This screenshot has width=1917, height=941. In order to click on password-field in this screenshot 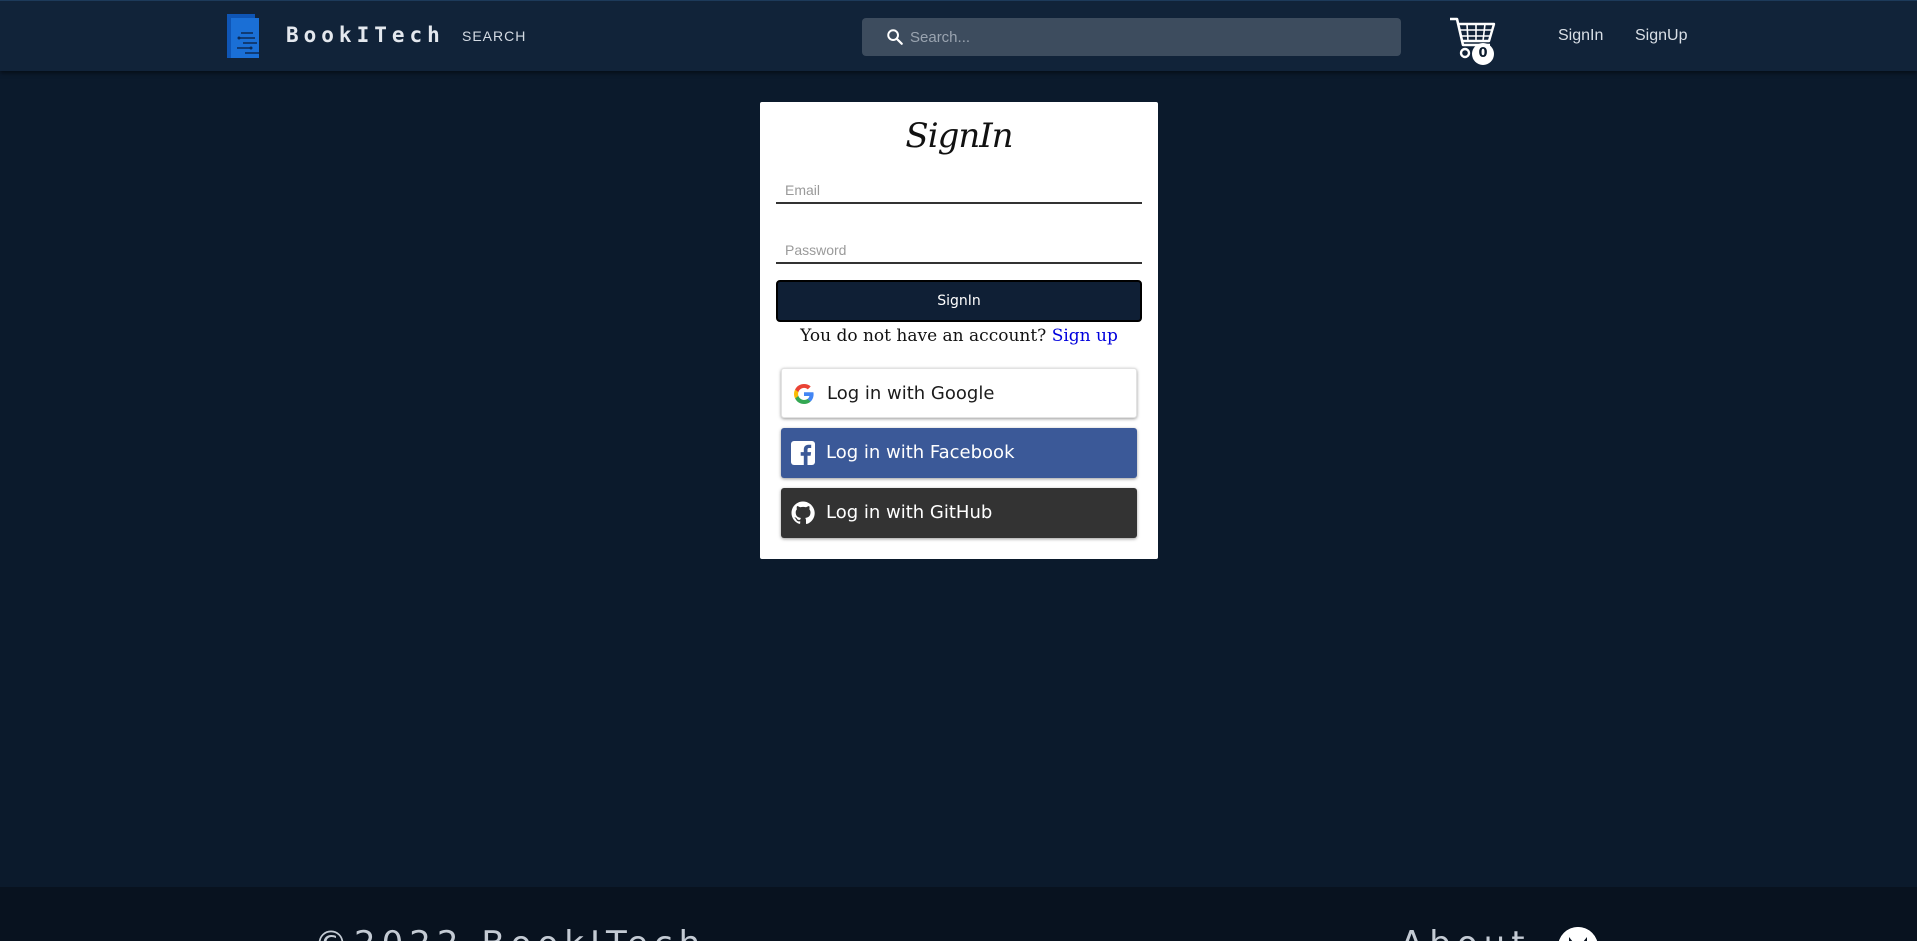, I will do `click(959, 251)`.